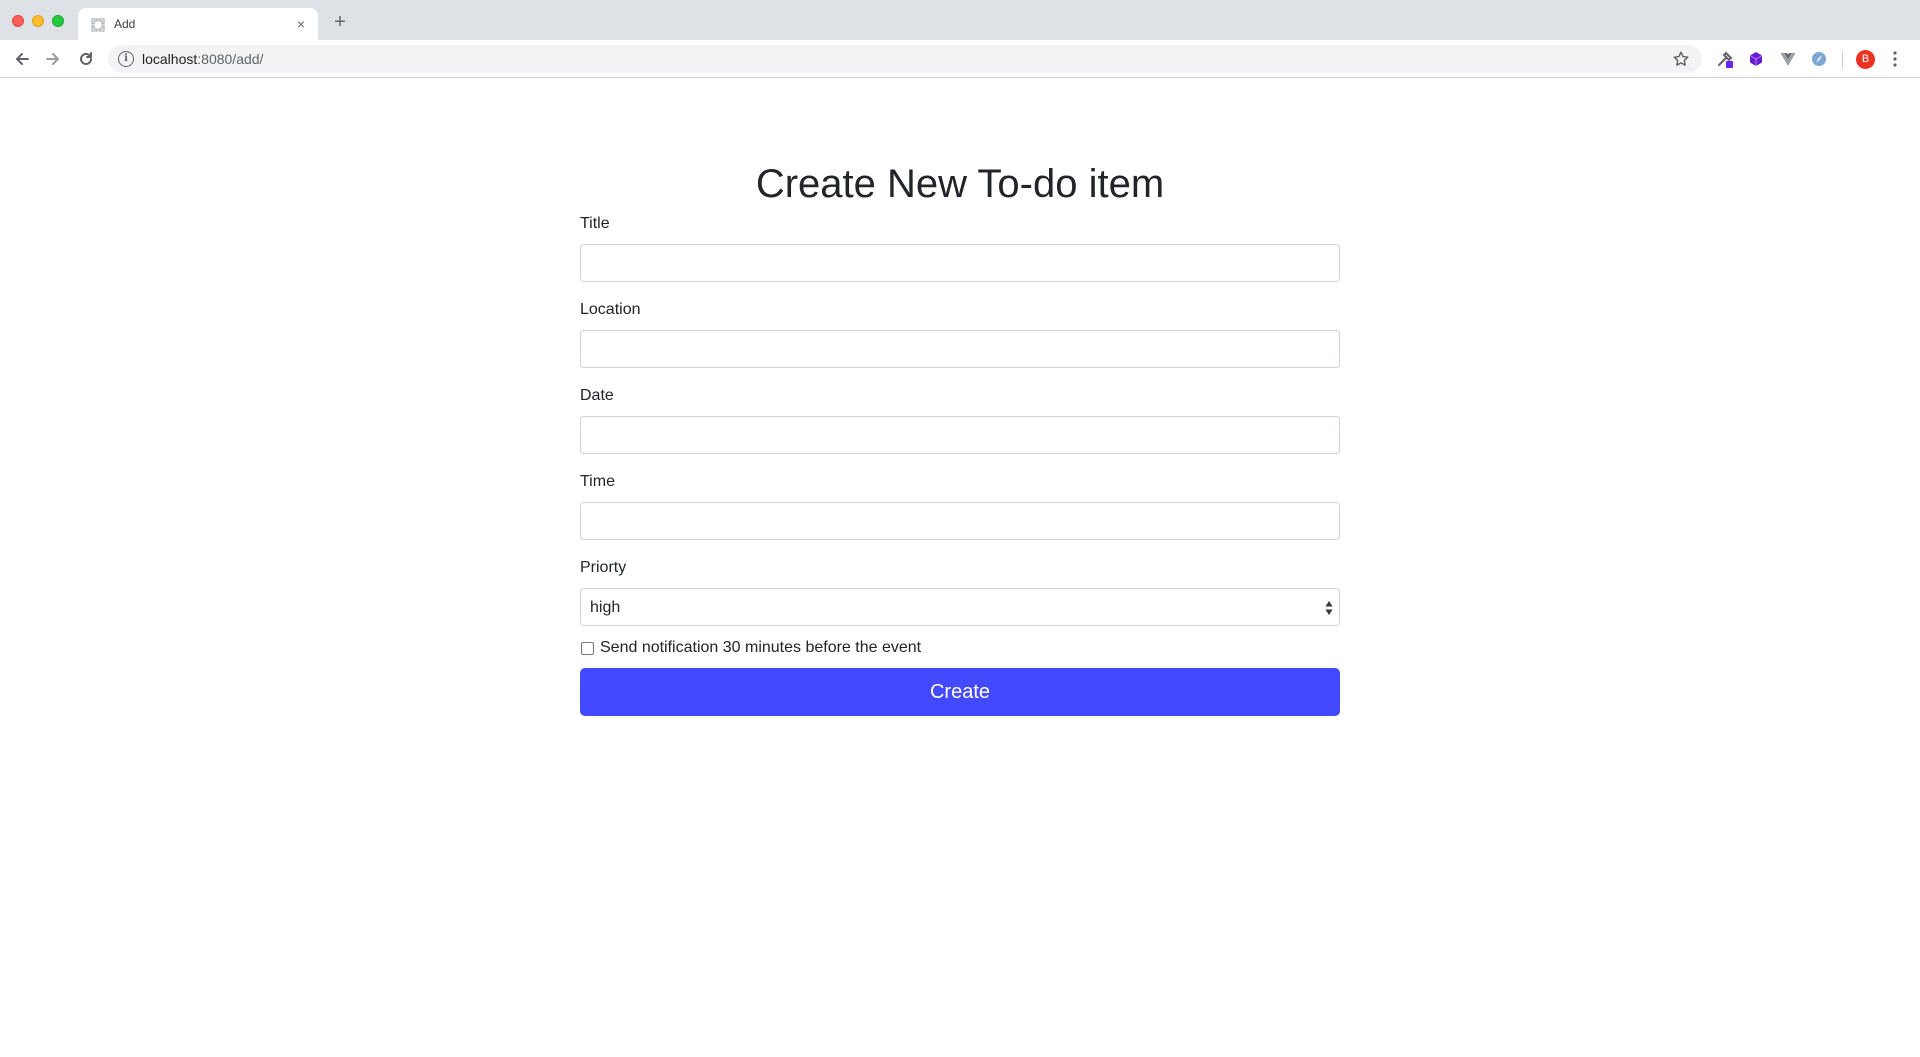 Image resolution: width=1920 pixels, height=1057 pixels. What do you see at coordinates (230, 59) in the screenshot?
I see `url-path: :8080/add/` at bounding box center [230, 59].